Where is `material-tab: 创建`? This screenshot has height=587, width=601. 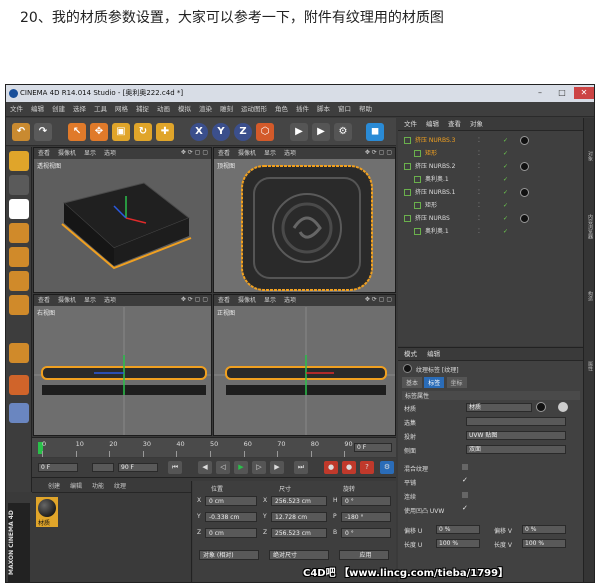
material-tab: 创建 is located at coordinates (54, 486).